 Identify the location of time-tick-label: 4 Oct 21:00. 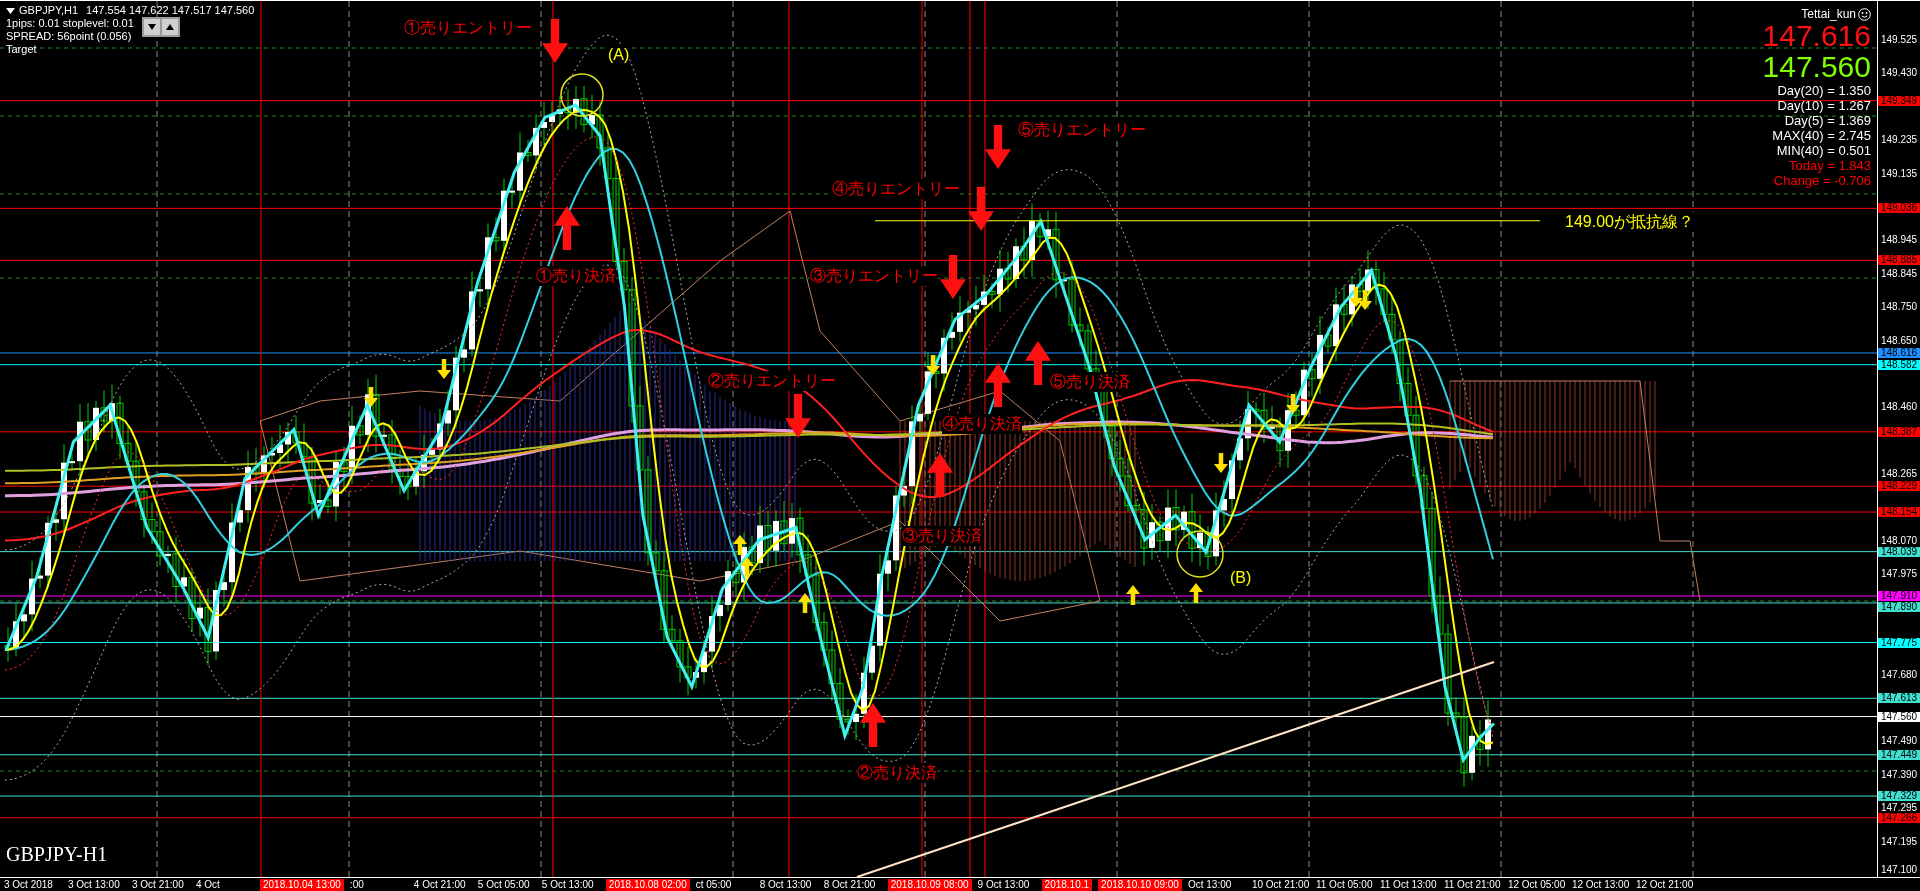
(440, 884).